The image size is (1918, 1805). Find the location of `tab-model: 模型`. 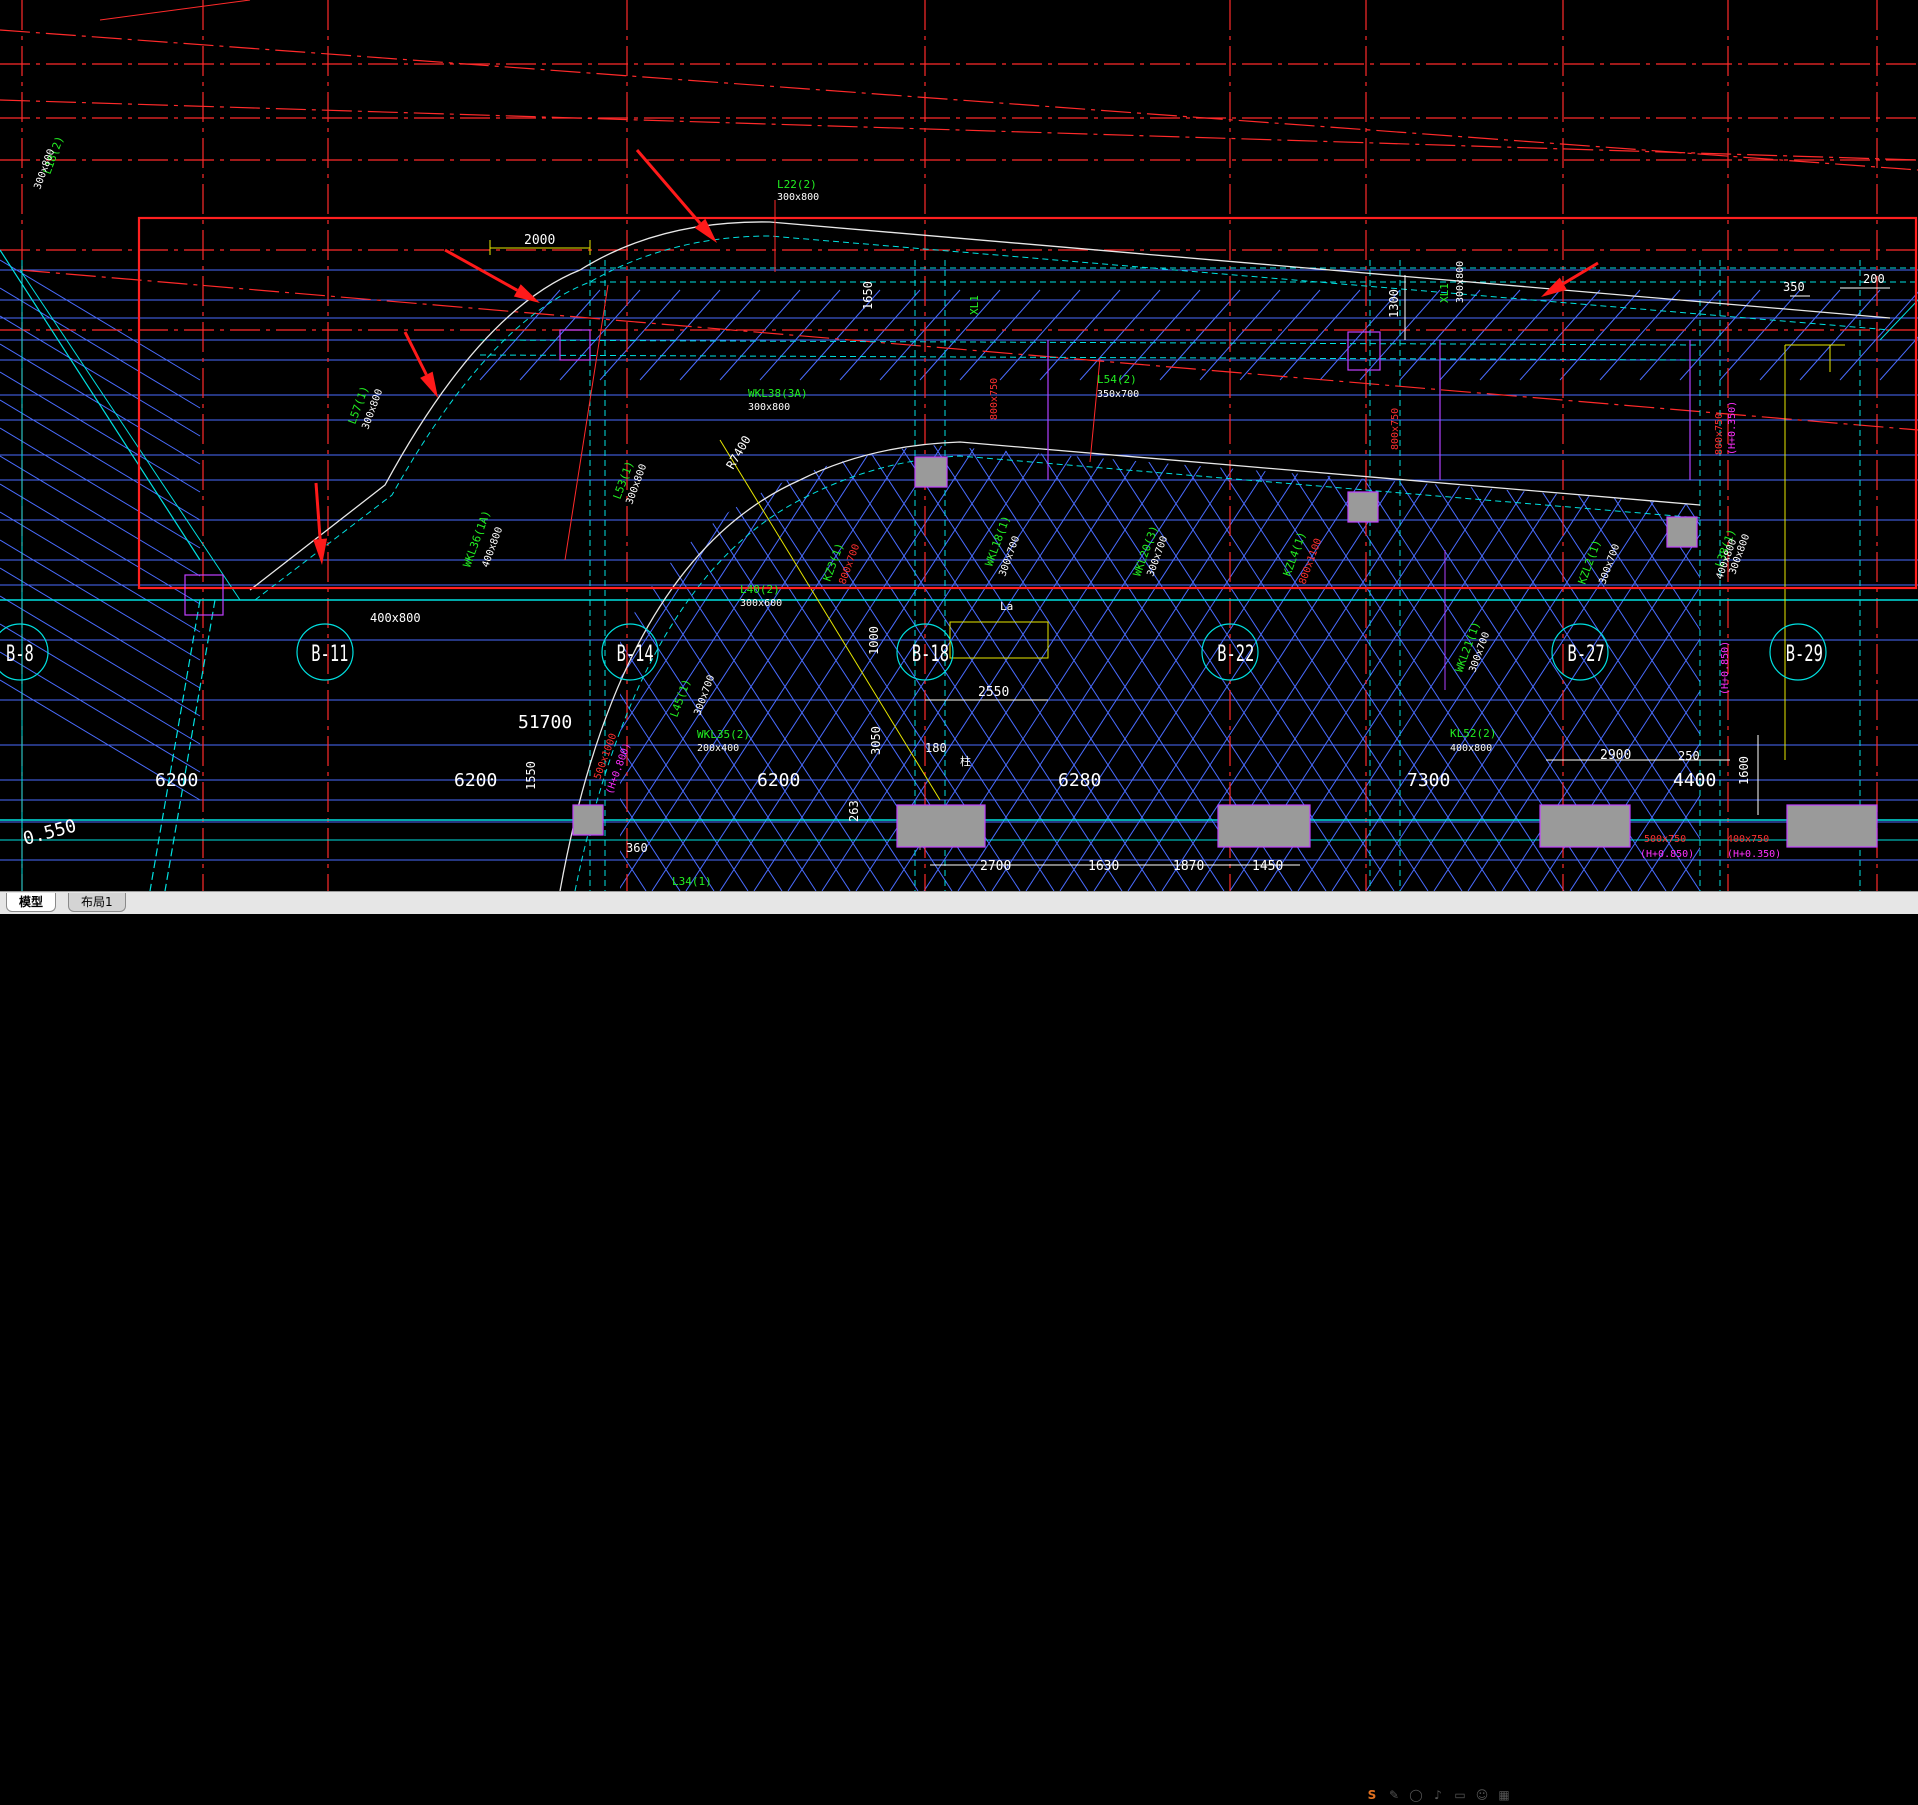

tab-model: 模型 is located at coordinates (31, 902).